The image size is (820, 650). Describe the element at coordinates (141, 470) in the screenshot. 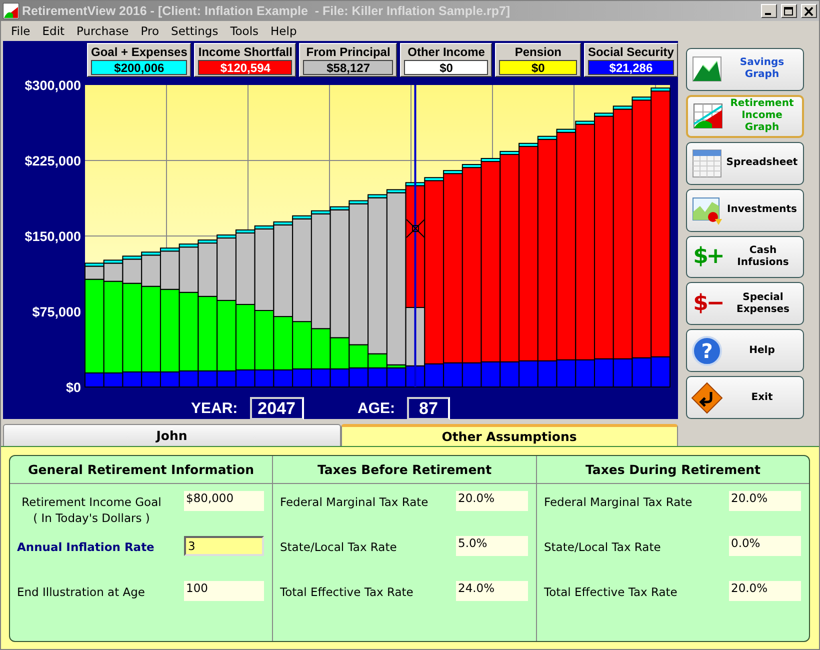

I see `section-heading: General Retirement Information` at that location.